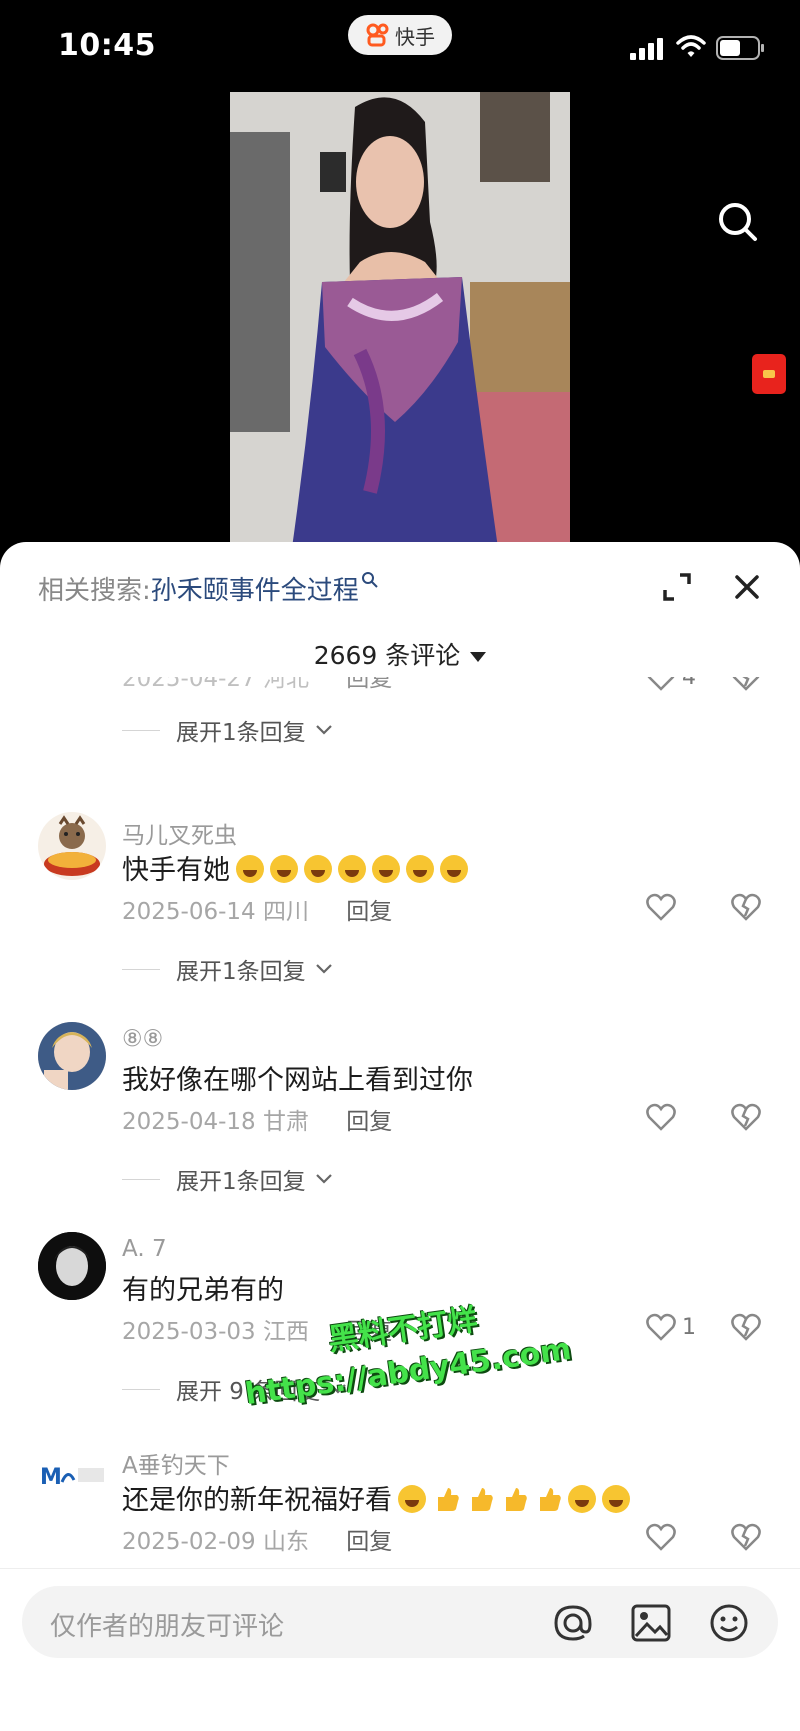  Describe the element at coordinates (478, 657) in the screenshot. I see `caret-down-icon` at that location.